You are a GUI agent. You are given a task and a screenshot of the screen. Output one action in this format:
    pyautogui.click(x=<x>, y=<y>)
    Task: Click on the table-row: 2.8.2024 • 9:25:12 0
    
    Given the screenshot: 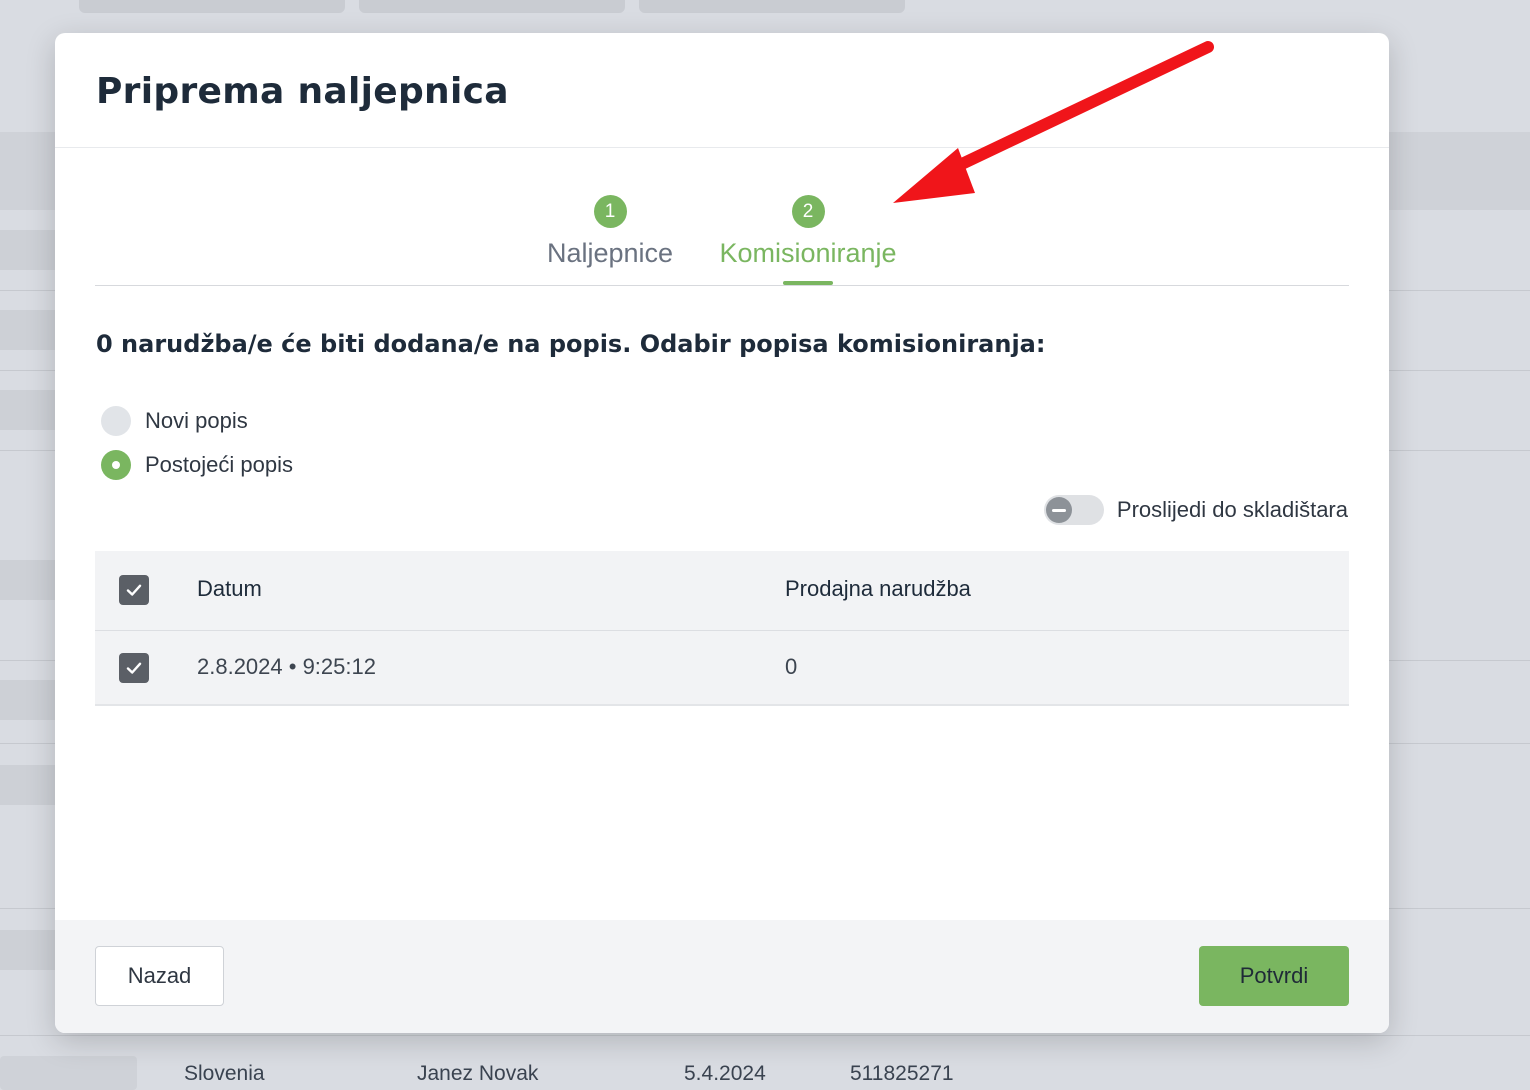 What is the action you would take?
    pyautogui.click(x=722, y=668)
    